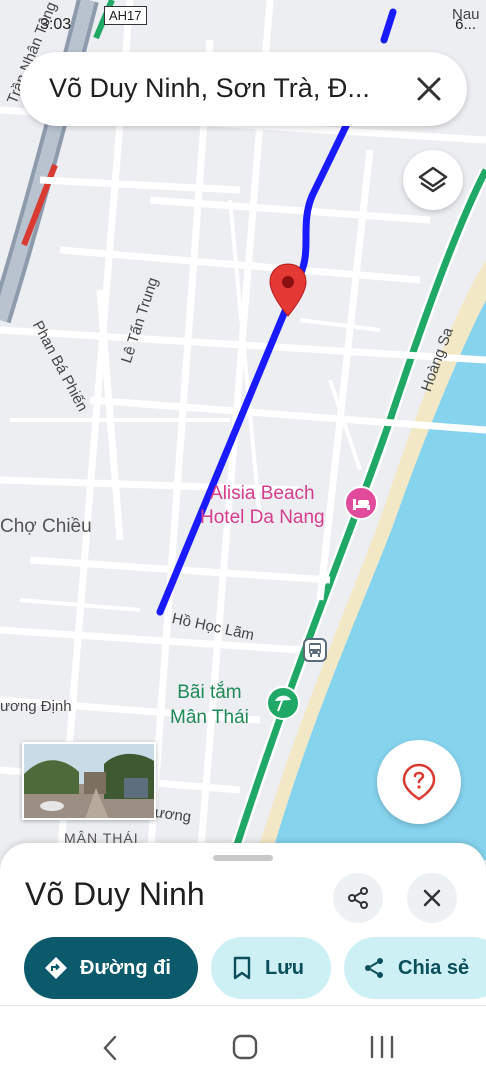 Image resolution: width=486 pixels, height=1080 pixels. I want to click on system-nav-bar, so click(243, 1042).